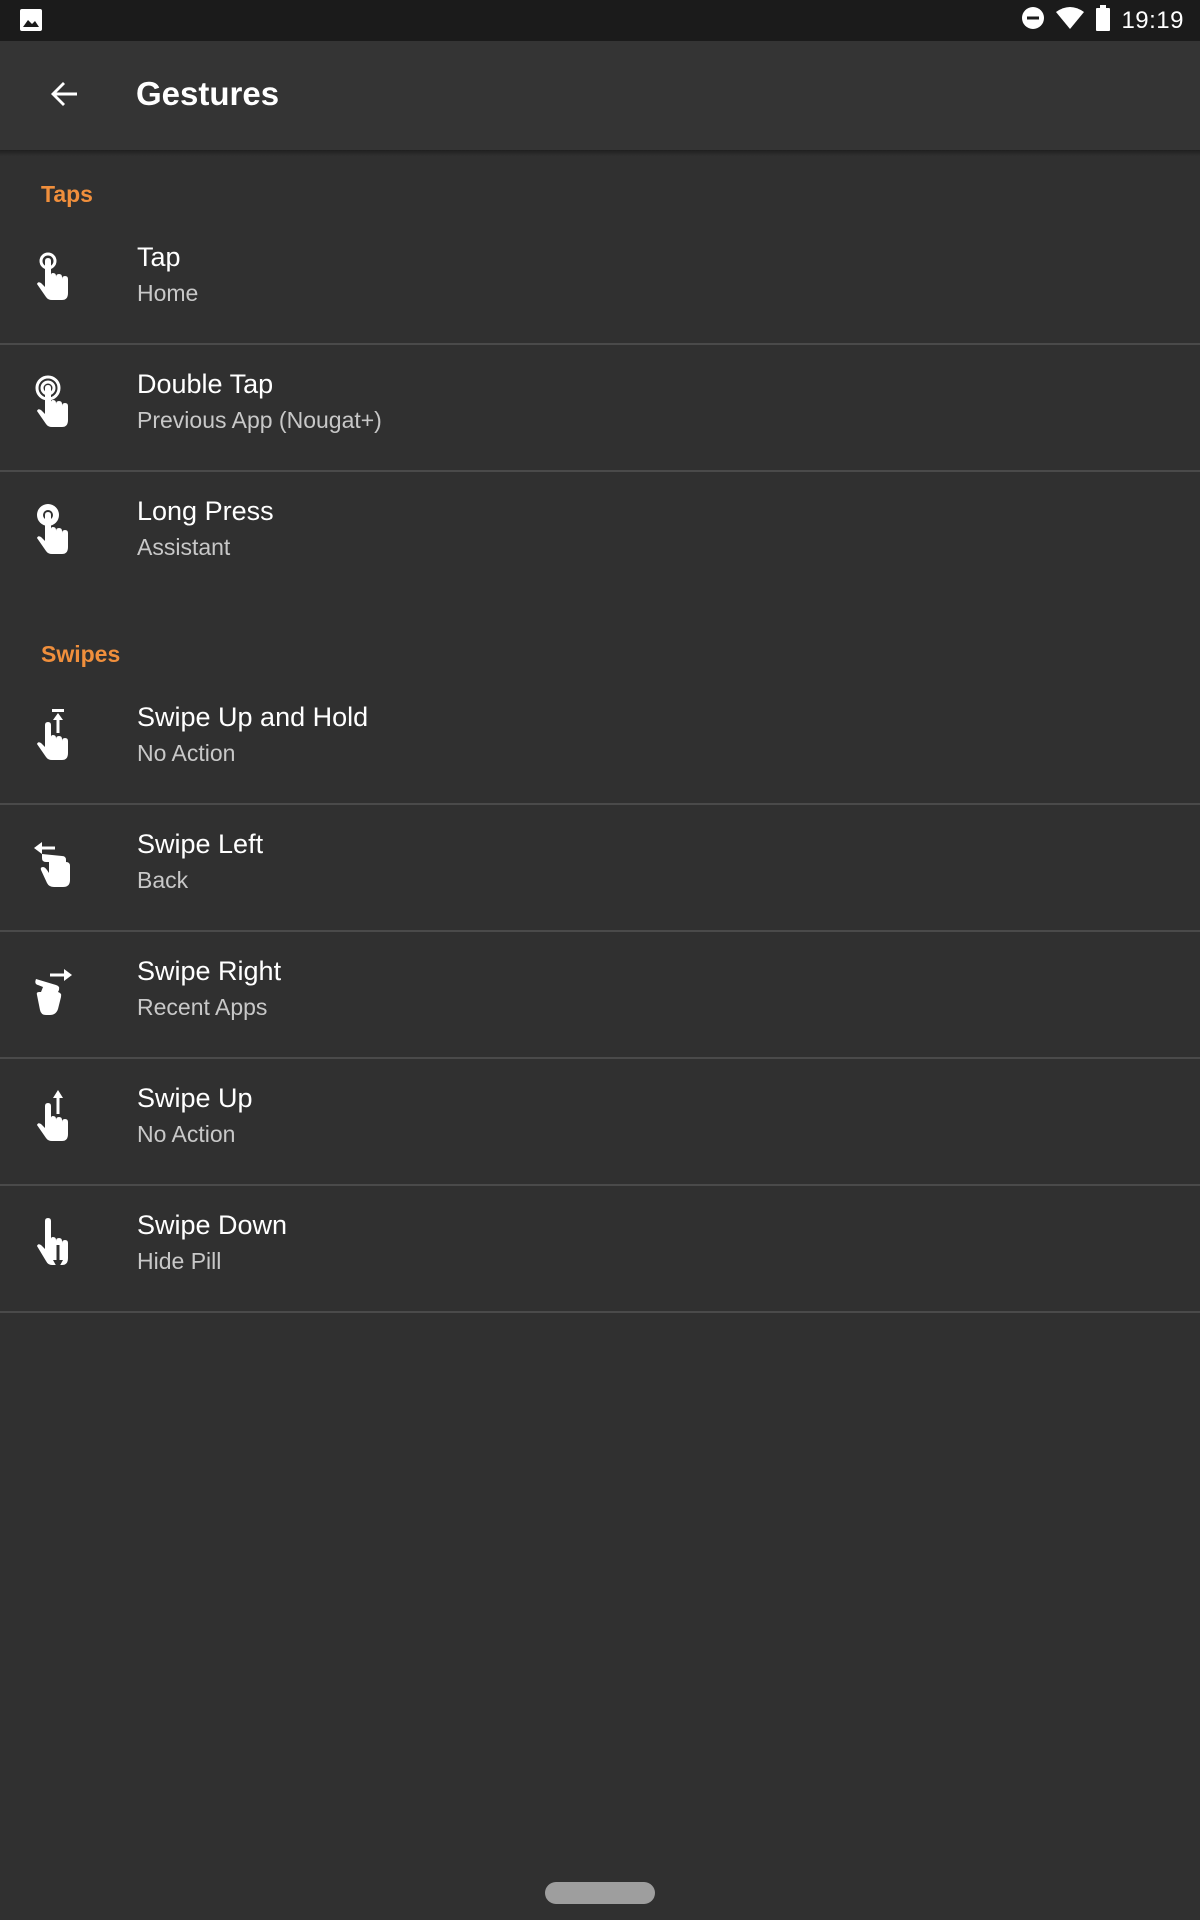  Describe the element at coordinates (209, 971) in the screenshot. I see `item-title: Swipe Right` at that location.